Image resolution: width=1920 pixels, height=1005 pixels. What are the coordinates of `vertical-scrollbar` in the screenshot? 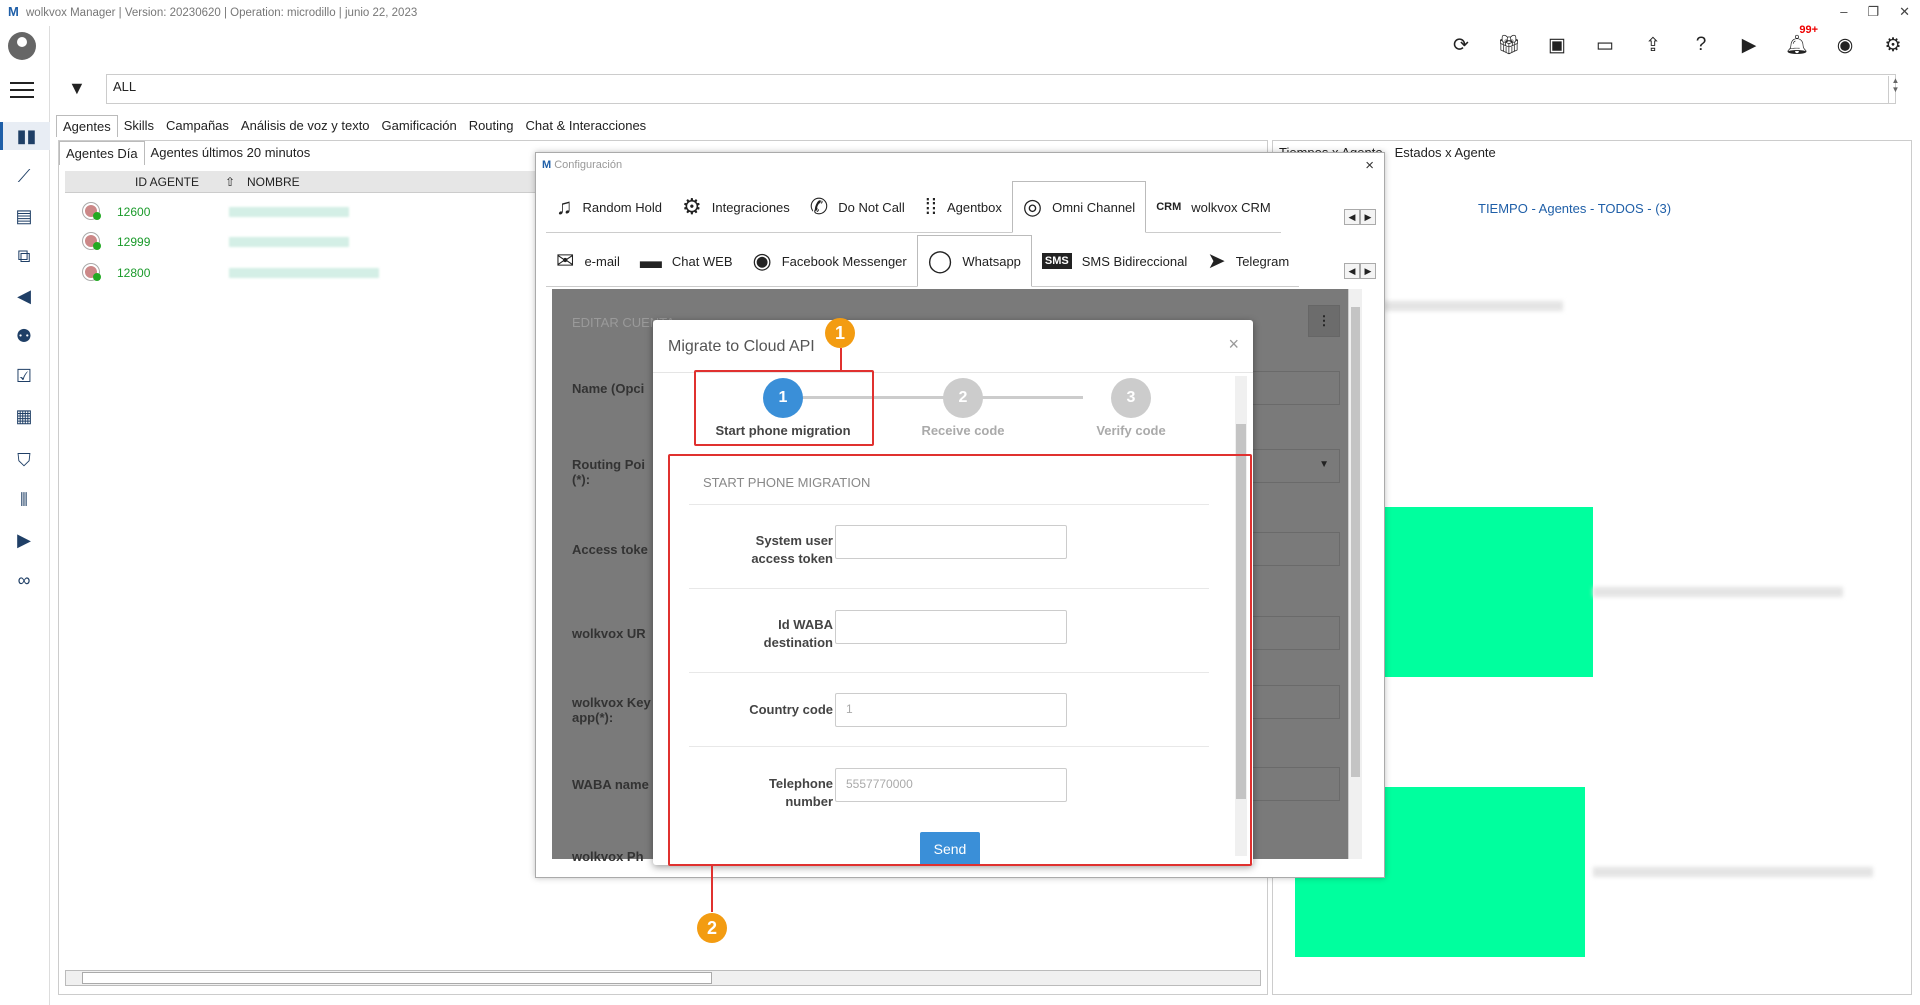 It's located at (1355, 574).